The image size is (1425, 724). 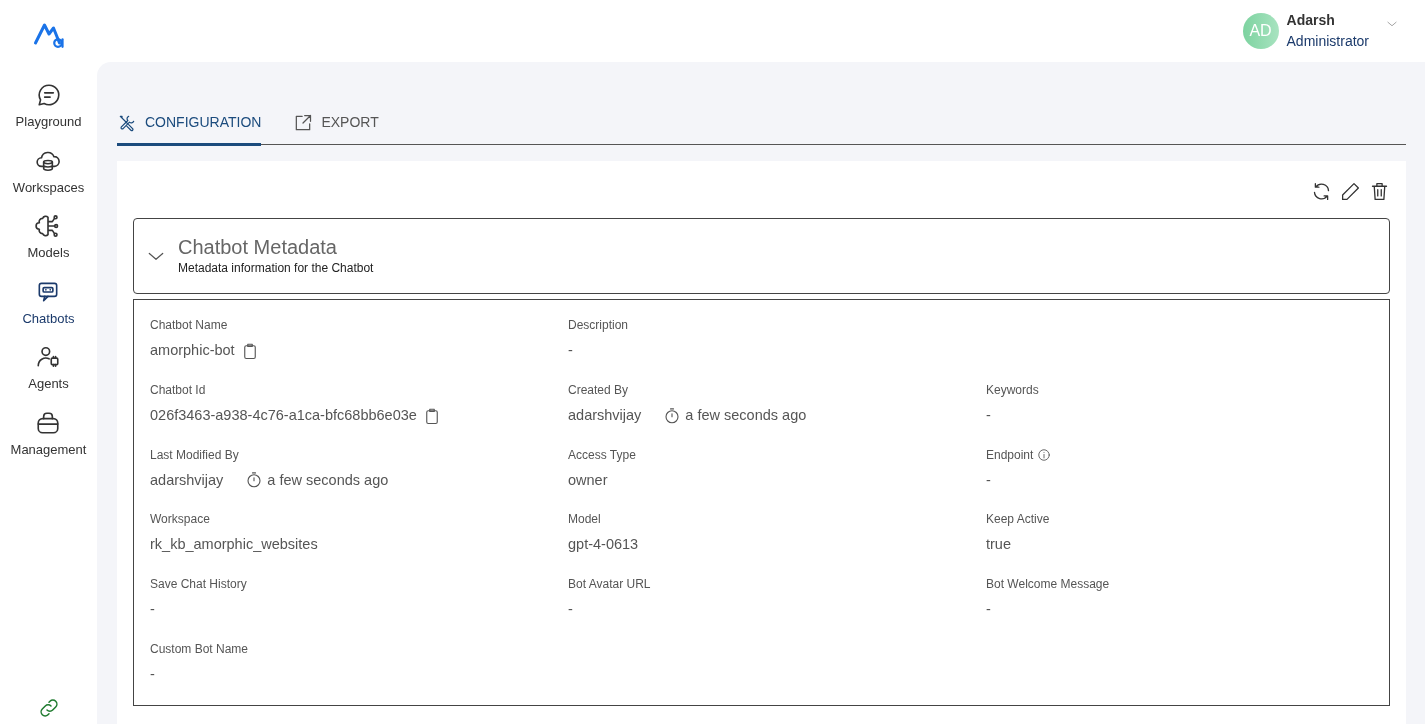 I want to click on tab: CONFIGURATION, so click(x=189, y=124).